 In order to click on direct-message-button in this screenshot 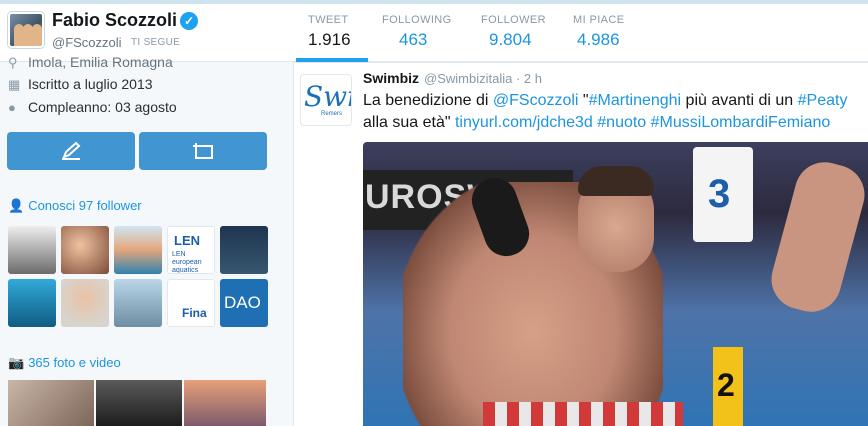, I will do `click(203, 151)`.